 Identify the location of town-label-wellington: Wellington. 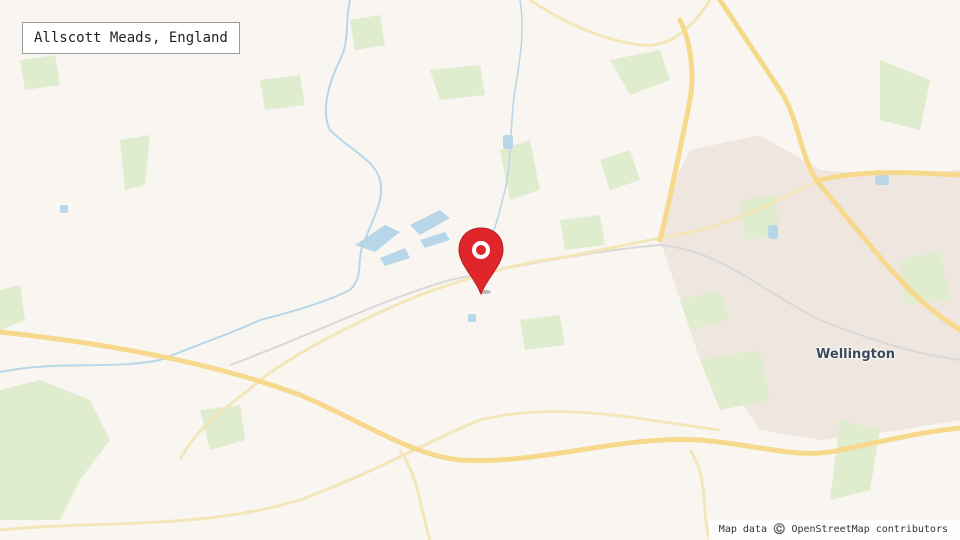
(856, 354).